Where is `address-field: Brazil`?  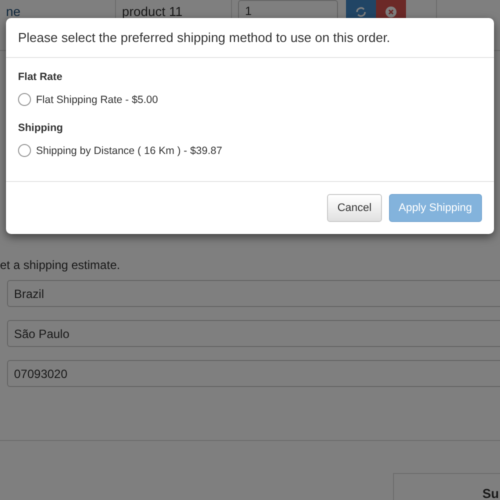
address-field: Brazil is located at coordinates (253, 293).